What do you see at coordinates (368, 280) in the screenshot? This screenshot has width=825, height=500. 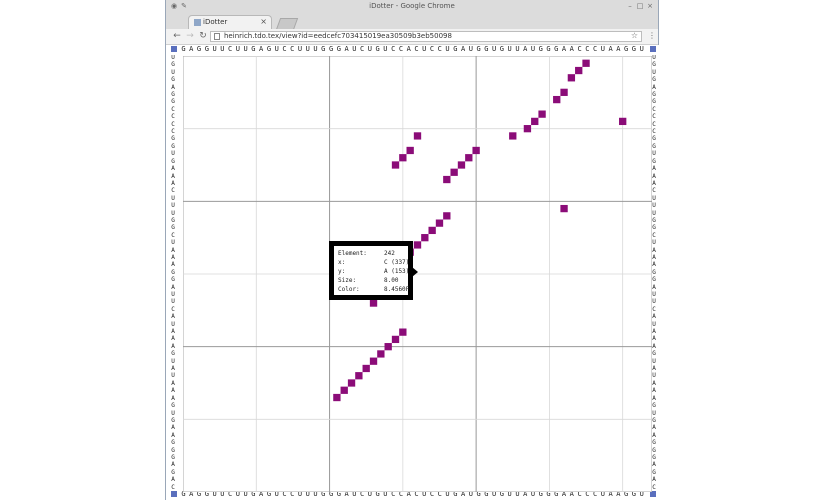 I see `tooltip-size-row: Size: 8.00` at bounding box center [368, 280].